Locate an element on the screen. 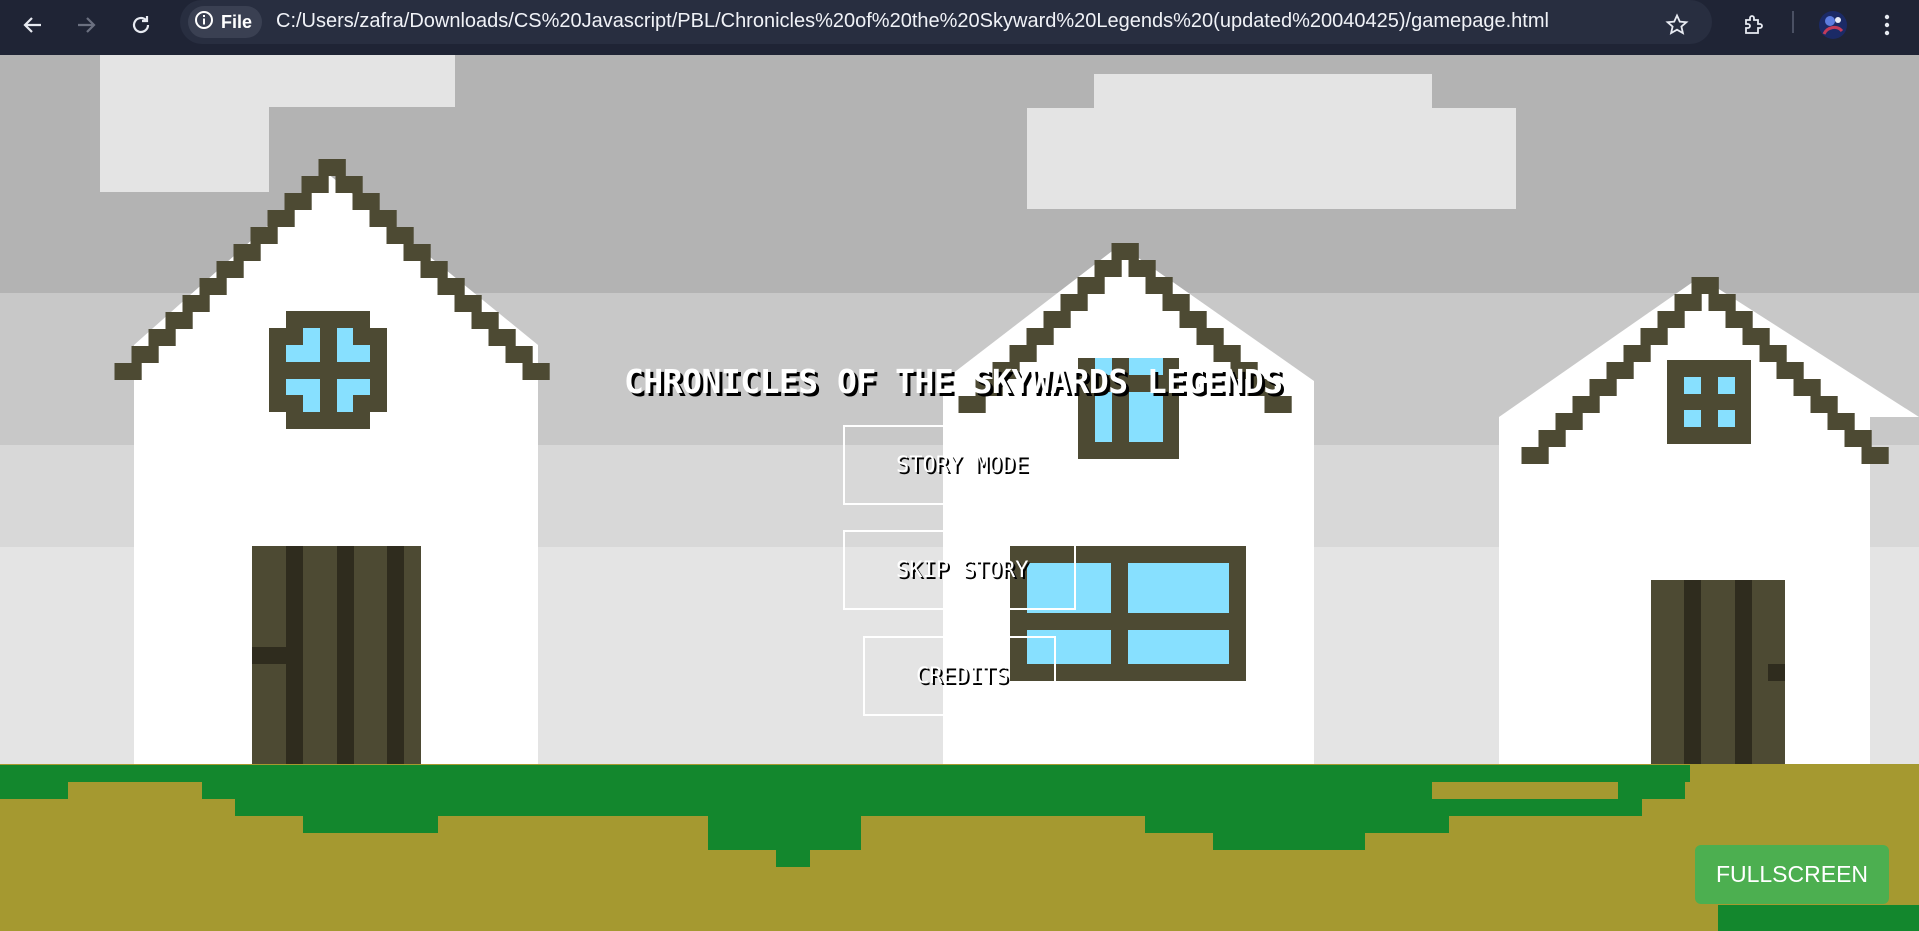 This screenshot has height=931, width=1919. extensions-icon is located at coordinates (1753, 25).